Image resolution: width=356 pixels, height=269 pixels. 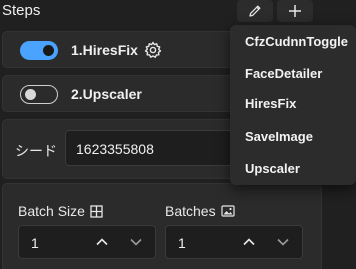 What do you see at coordinates (21, 10) in the screenshot?
I see `panel-title: Steps` at bounding box center [21, 10].